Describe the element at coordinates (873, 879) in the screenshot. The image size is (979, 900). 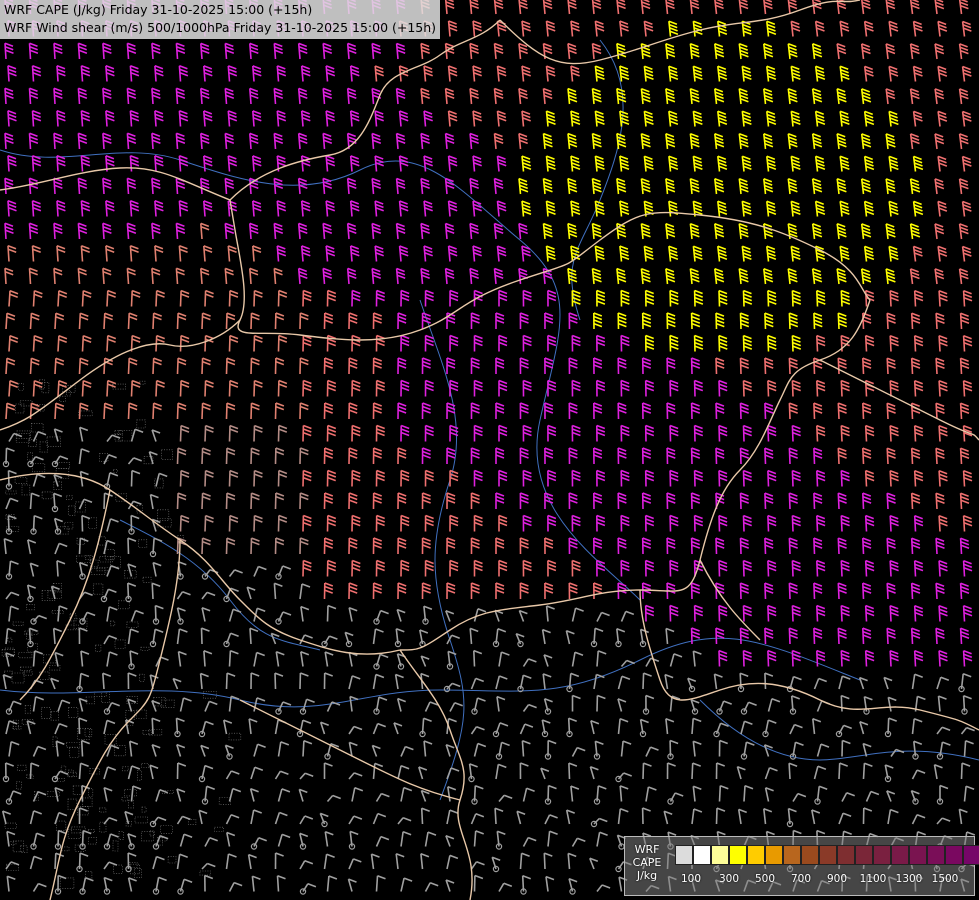
I see `legend-tick-label: 1100` at that location.